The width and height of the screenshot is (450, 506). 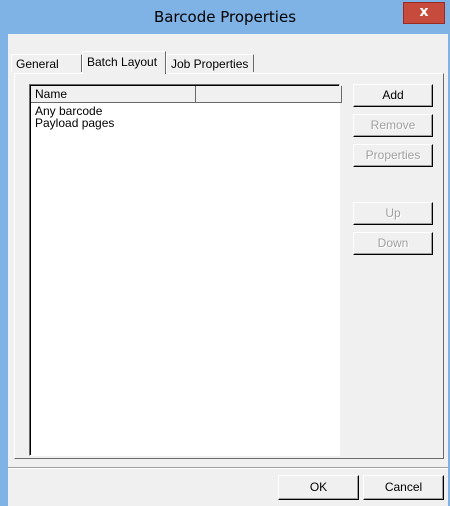 I want to click on tab-job-properties: Job Properties, so click(x=210, y=63).